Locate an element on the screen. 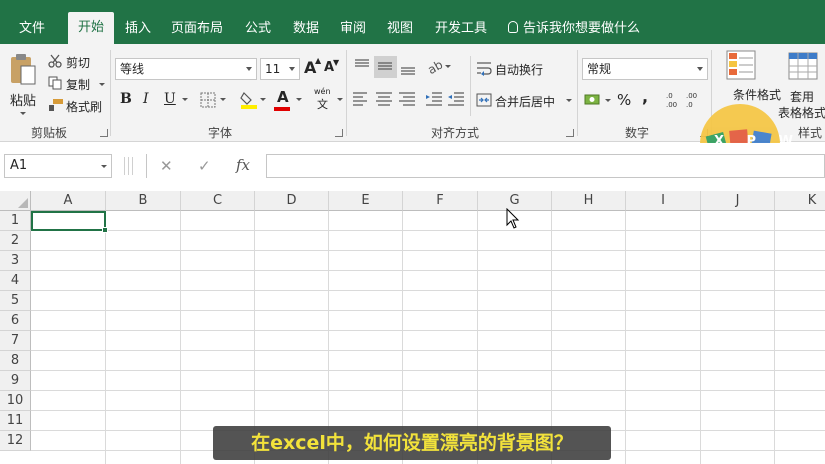  lightbulb-icon is located at coordinates (513, 27).